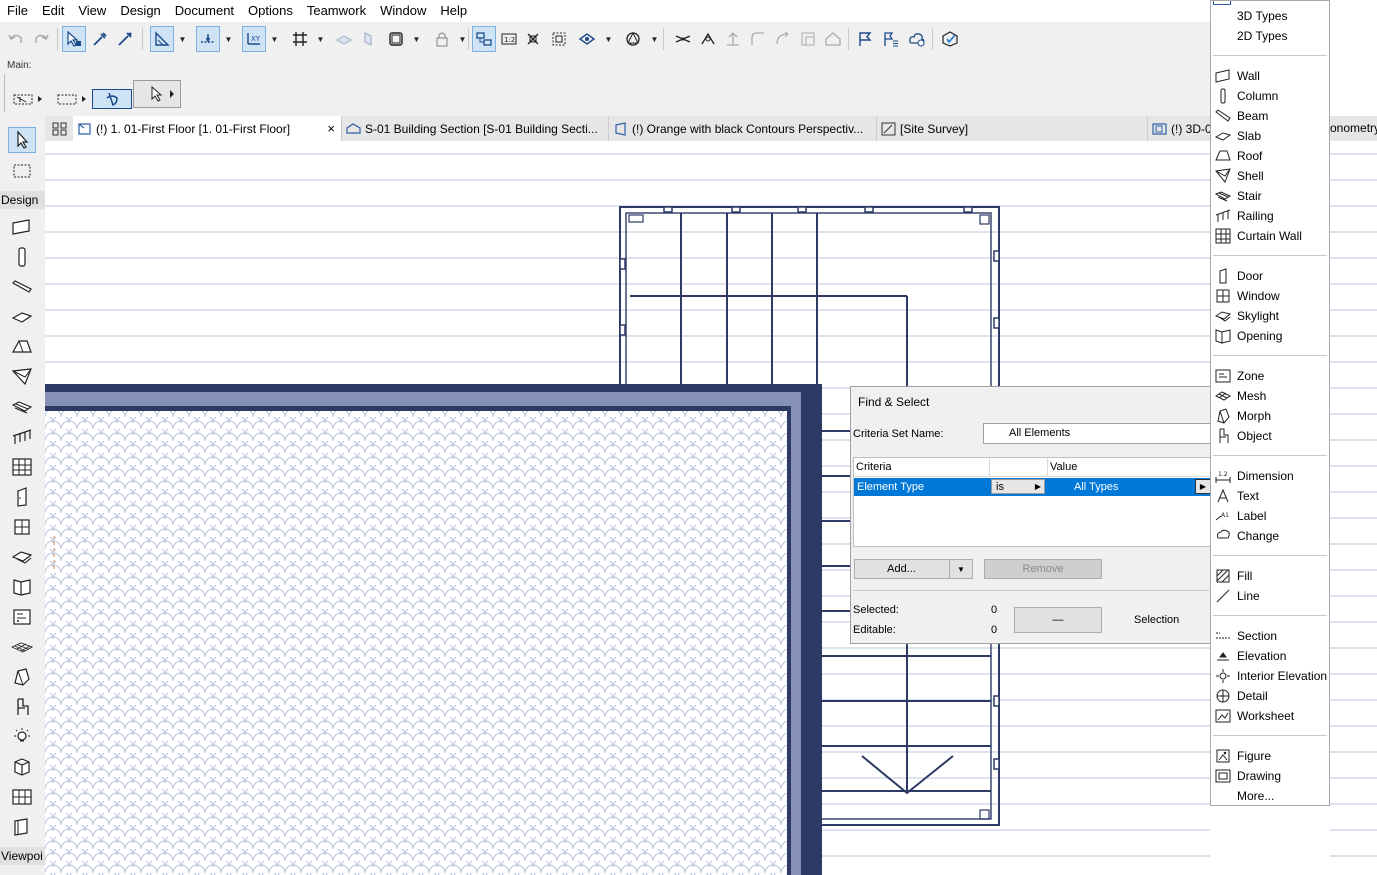 Image resolution: width=1377 pixels, height=875 pixels. I want to click on menu-item-morph: Morph, so click(1270, 416).